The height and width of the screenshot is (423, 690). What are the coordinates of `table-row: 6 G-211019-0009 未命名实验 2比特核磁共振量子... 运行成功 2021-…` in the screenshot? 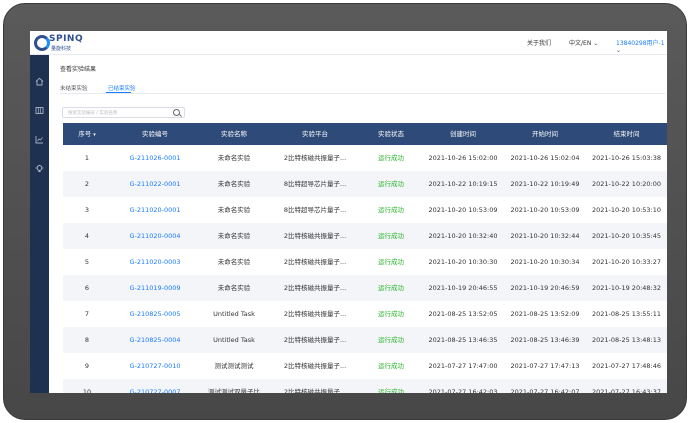 It's located at (365, 288).